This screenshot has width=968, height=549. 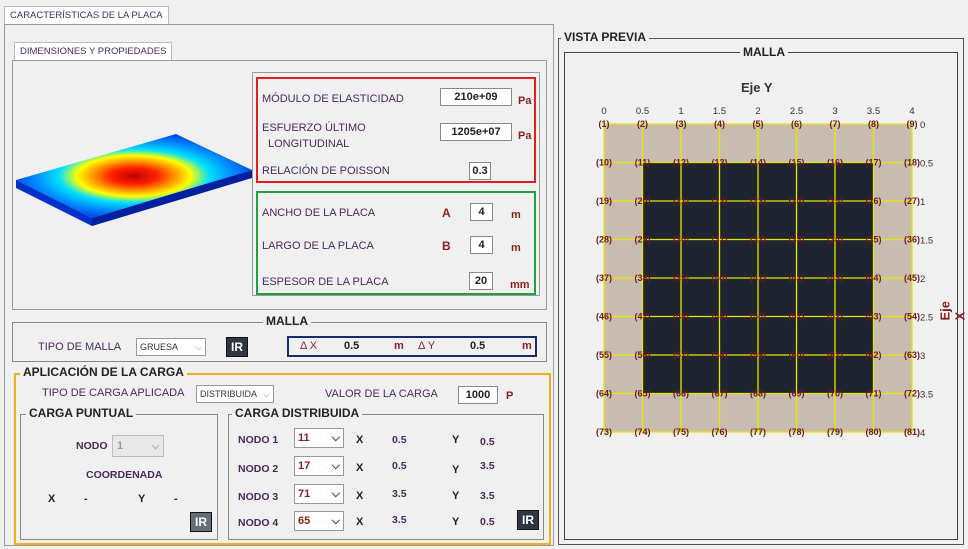 What do you see at coordinates (605, 37) in the screenshot?
I see `vista-previa-title: VISTA PREVIA` at bounding box center [605, 37].